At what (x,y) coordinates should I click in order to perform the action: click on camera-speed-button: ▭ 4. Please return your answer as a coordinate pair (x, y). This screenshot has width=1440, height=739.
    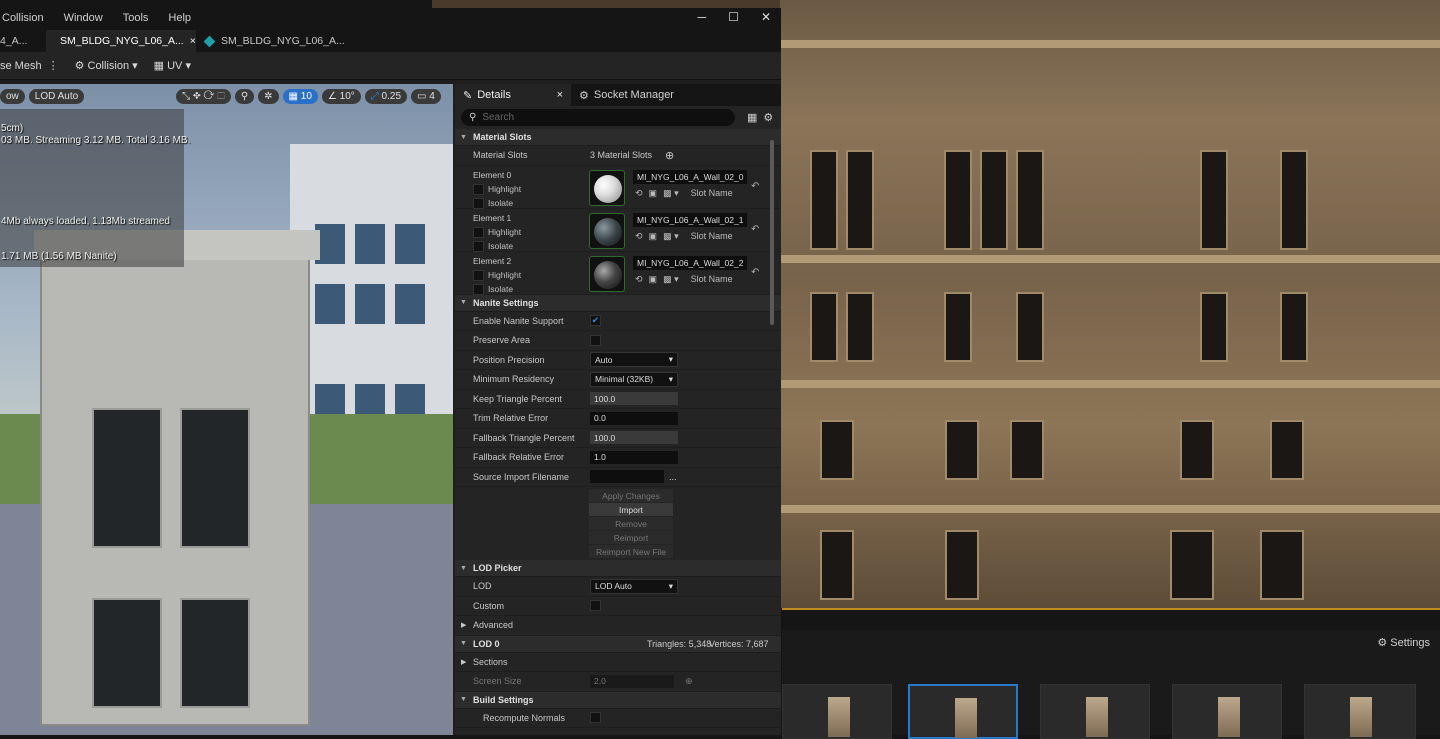
    Looking at the image, I should click on (426, 96).